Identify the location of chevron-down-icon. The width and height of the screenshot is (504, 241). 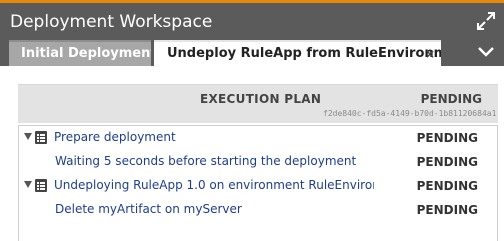
(486, 52).